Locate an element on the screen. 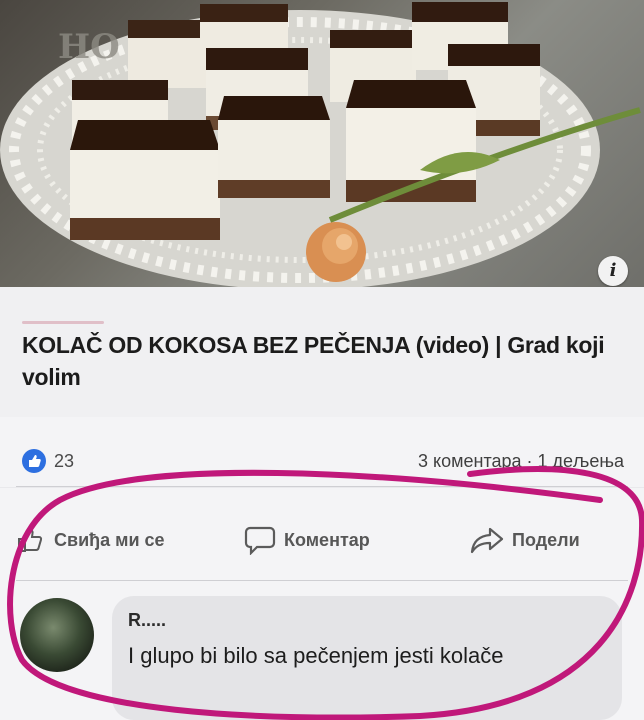 This screenshot has height=720, width=644. comment-button-label: Коментар is located at coordinates (327, 539).